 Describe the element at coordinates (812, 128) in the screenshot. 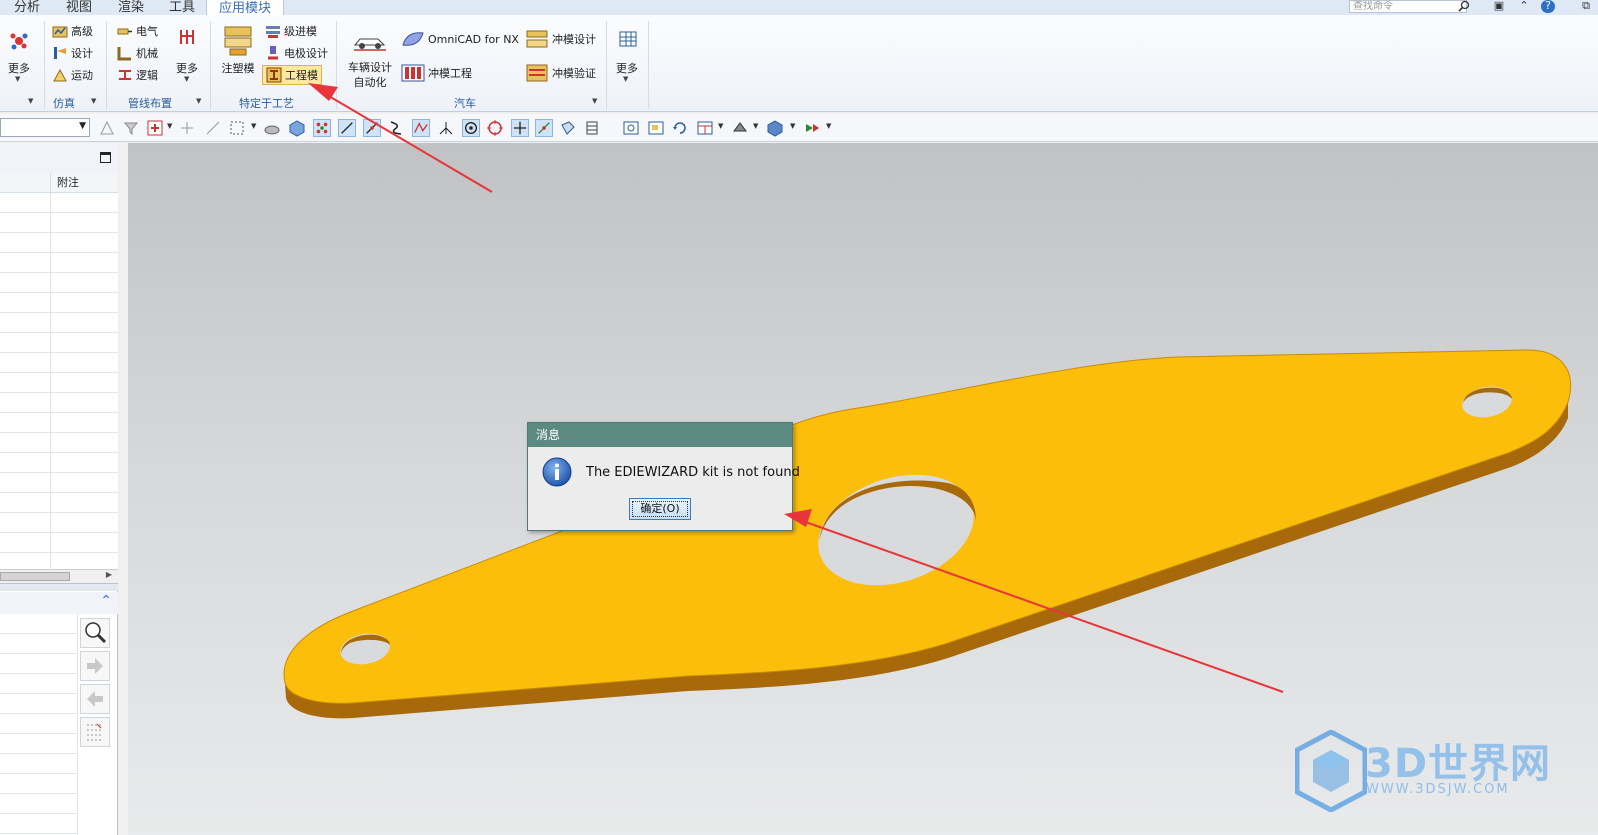

I see `display-icon` at that location.